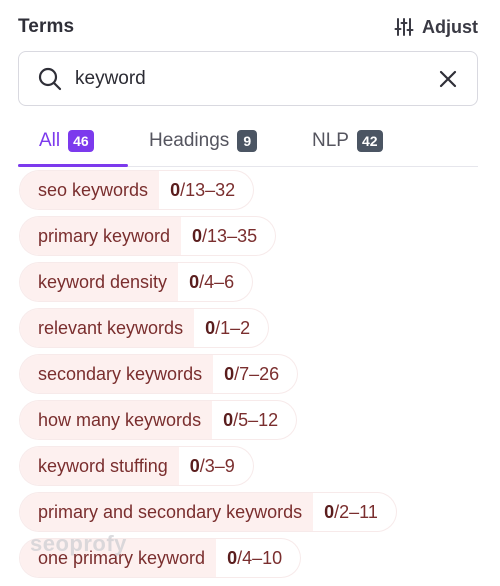  What do you see at coordinates (256, 78) in the screenshot?
I see `search-input` at bounding box center [256, 78].